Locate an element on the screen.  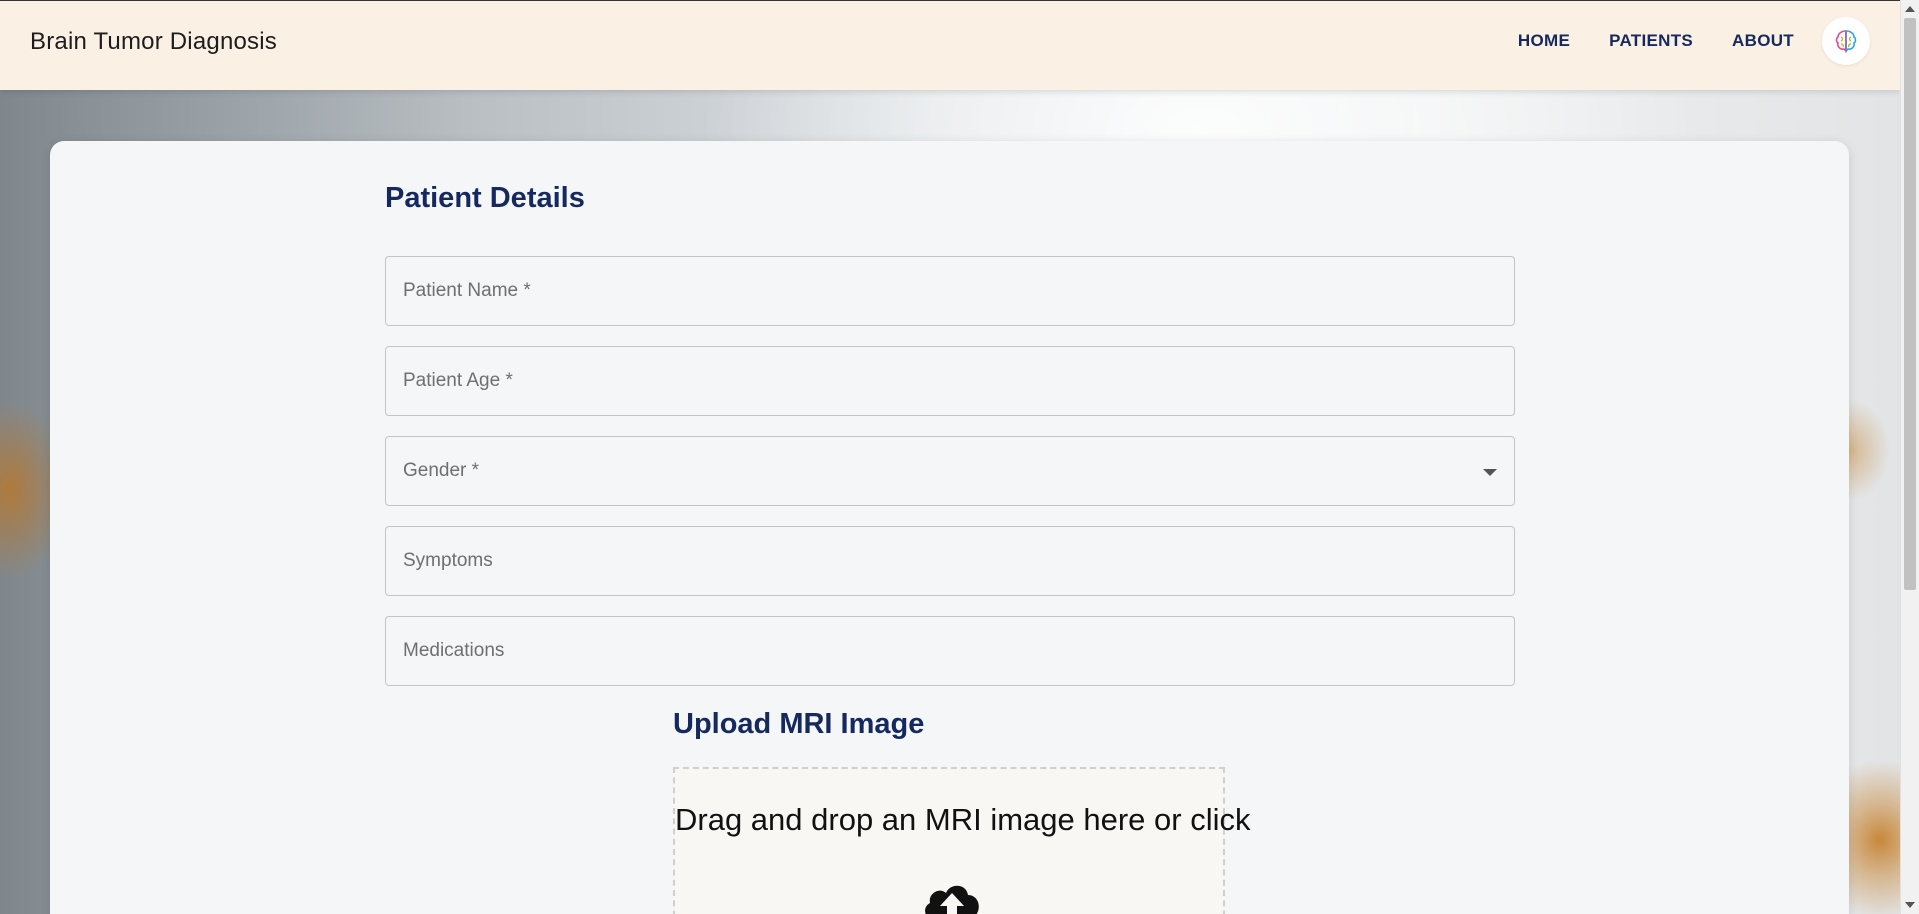
scroll-thumb is located at coordinates (1910, 304).